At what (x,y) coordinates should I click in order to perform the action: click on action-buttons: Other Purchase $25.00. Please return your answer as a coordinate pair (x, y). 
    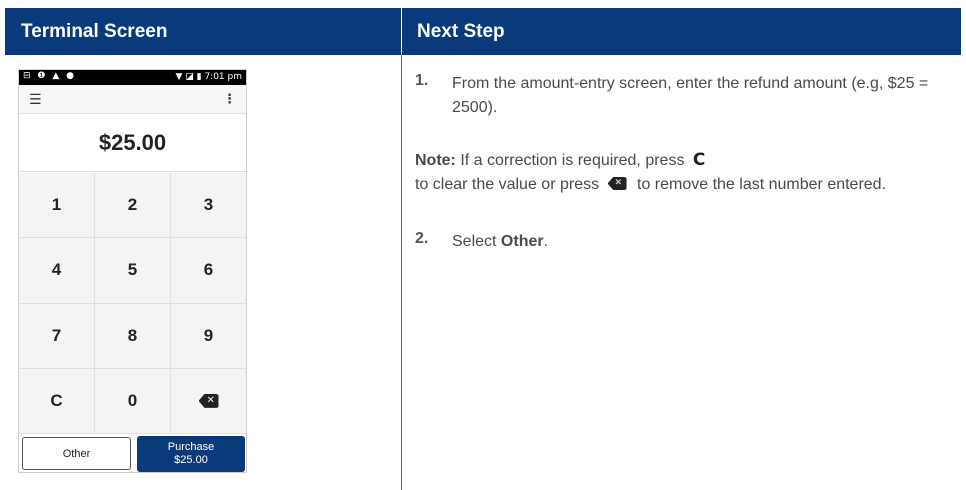
    Looking at the image, I should click on (132, 454).